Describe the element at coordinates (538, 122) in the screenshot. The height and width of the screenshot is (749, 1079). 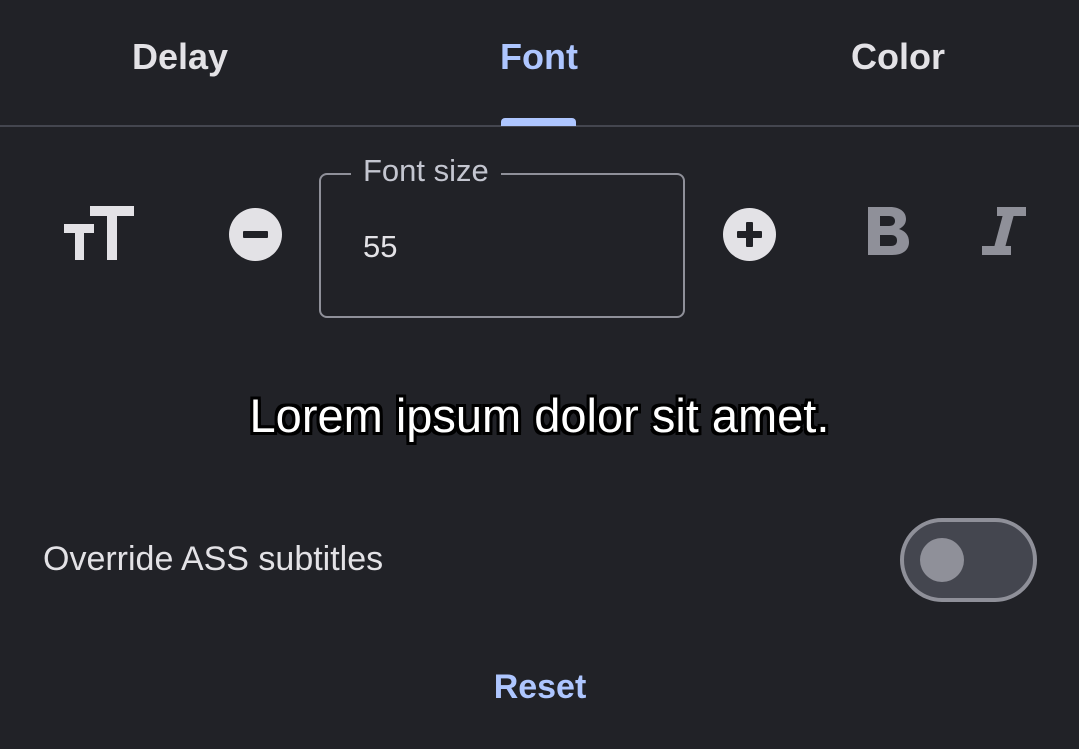
I see `active-tab-indicator` at that location.